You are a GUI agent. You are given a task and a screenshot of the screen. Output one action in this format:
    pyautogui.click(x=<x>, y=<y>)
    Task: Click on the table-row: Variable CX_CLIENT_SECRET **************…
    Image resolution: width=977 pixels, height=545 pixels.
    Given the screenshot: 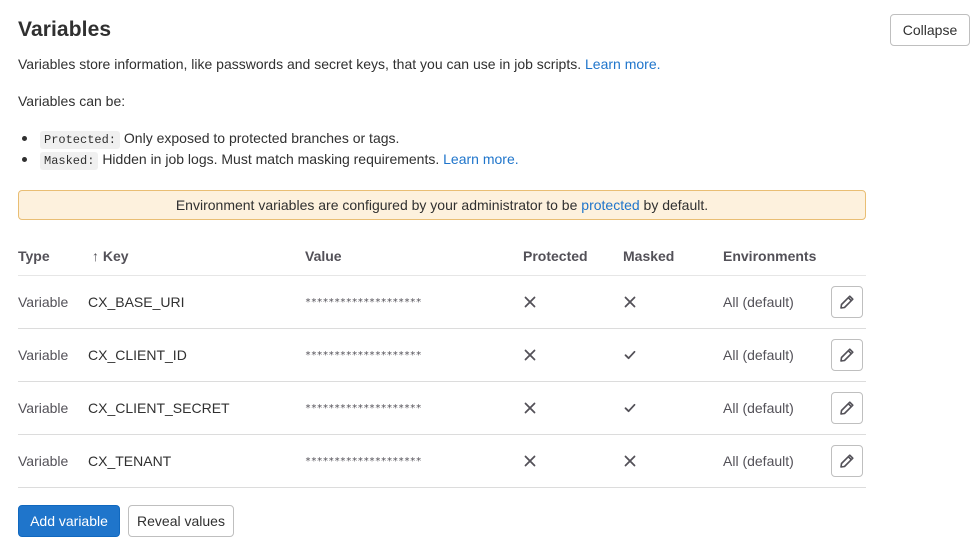 What is the action you would take?
    pyautogui.click(x=442, y=408)
    